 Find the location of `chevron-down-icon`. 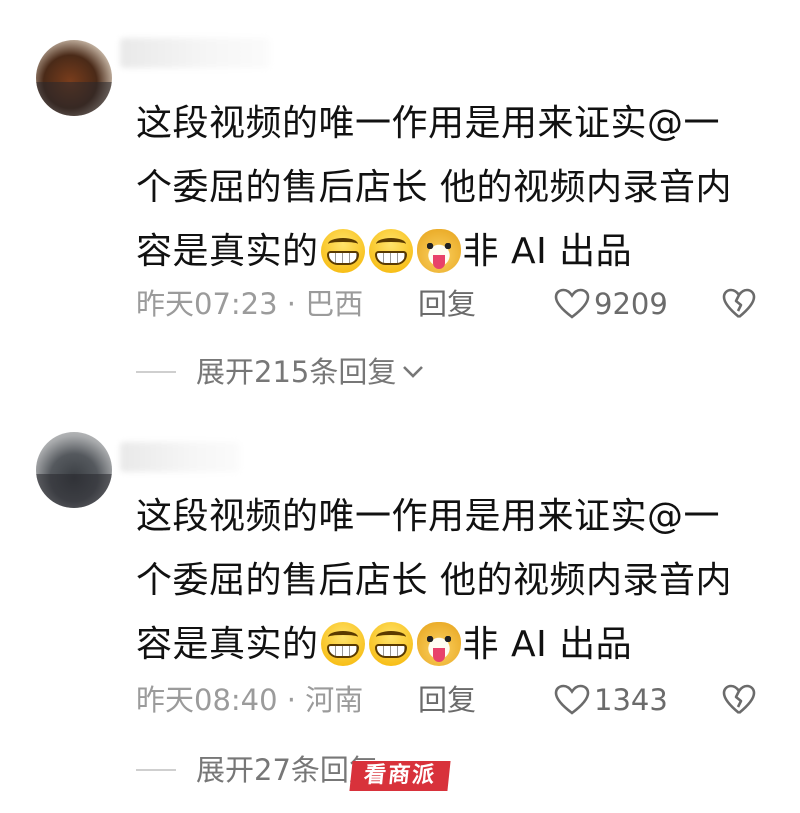

chevron-down-icon is located at coordinates (413, 372).